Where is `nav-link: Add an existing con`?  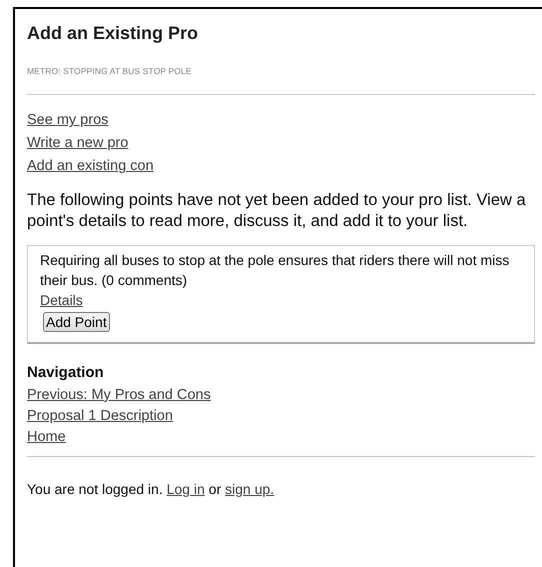 nav-link: Add an existing con is located at coordinates (90, 166).